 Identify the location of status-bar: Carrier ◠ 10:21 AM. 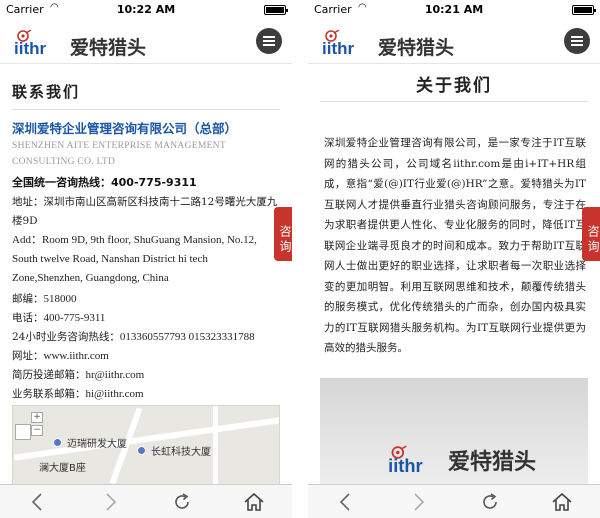
(454, 10).